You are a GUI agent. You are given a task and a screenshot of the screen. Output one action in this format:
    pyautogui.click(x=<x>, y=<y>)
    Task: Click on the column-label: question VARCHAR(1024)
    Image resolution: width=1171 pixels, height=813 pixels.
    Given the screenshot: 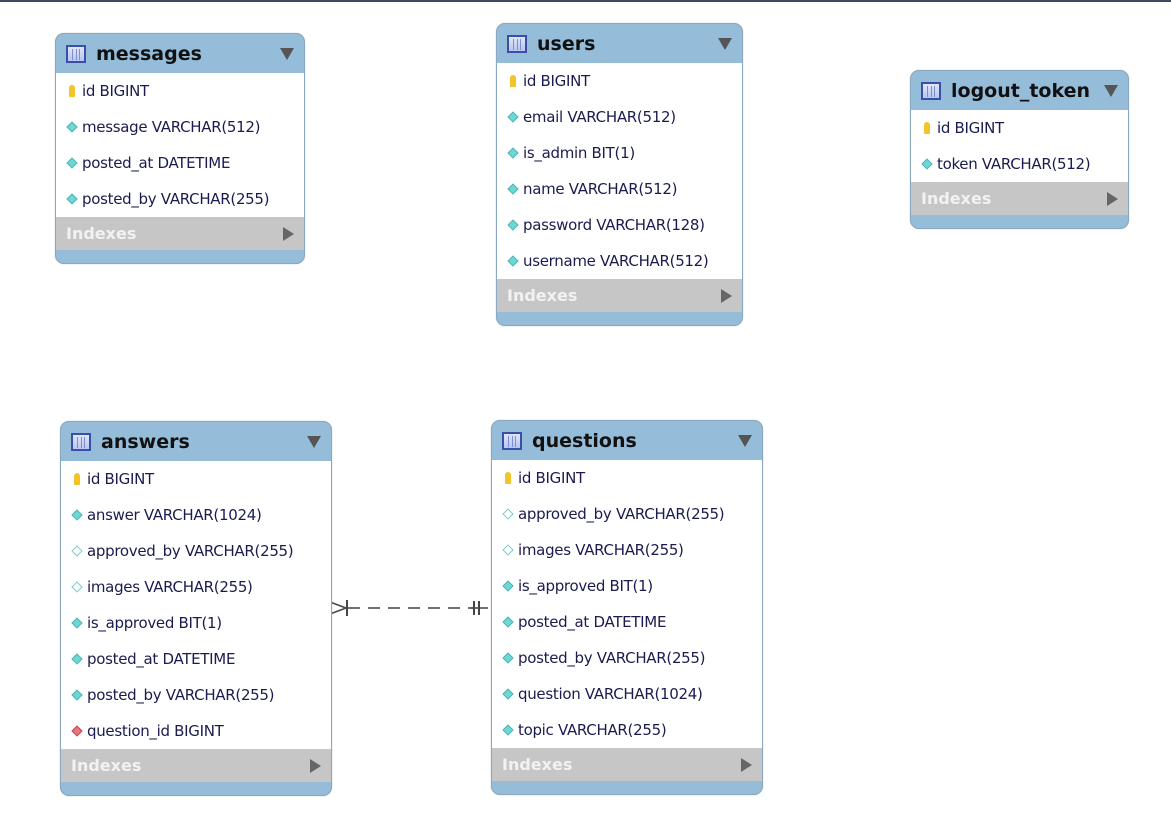 What is the action you would take?
    pyautogui.click(x=610, y=694)
    